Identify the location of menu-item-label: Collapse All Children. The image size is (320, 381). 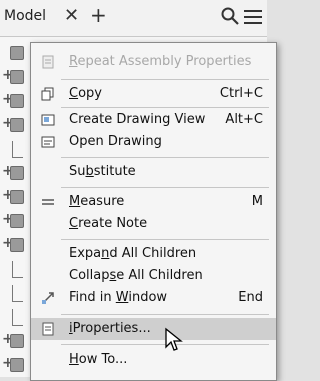
(136, 275).